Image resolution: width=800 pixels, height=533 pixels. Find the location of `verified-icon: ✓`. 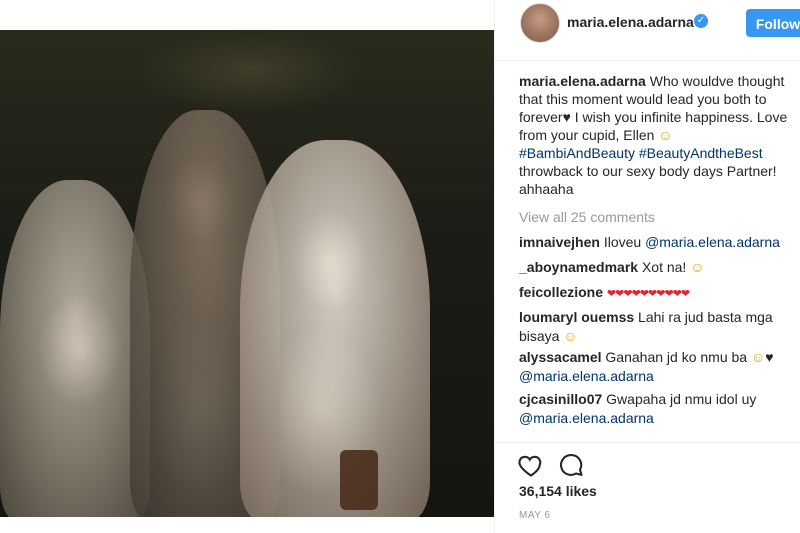

verified-icon: ✓ is located at coordinates (701, 21).